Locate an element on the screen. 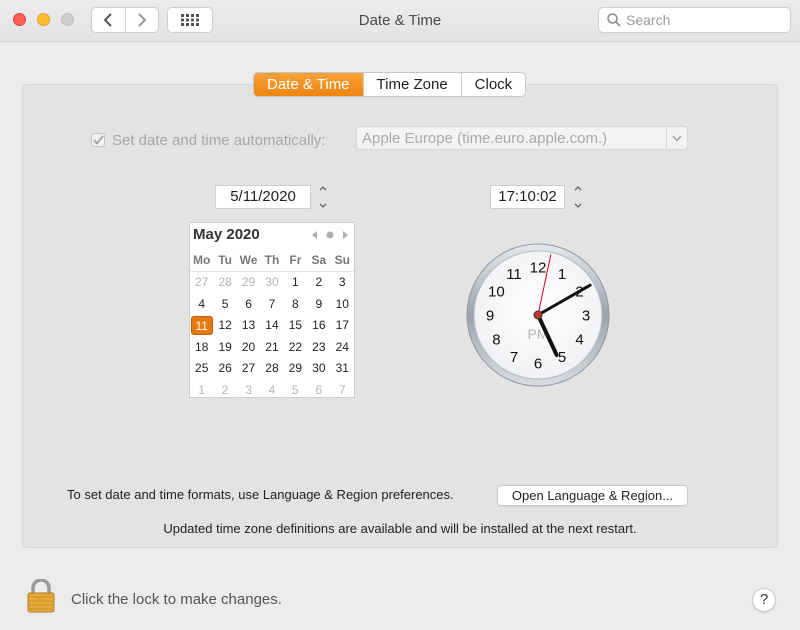  calendar-day: 22 is located at coordinates (295, 347).